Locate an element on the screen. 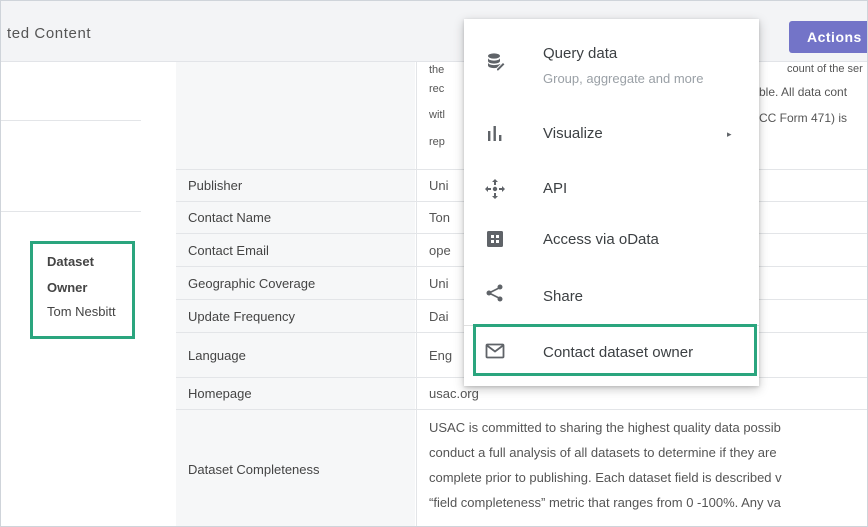 The width and height of the screenshot is (868, 527). row-key: Language is located at coordinates (217, 355).